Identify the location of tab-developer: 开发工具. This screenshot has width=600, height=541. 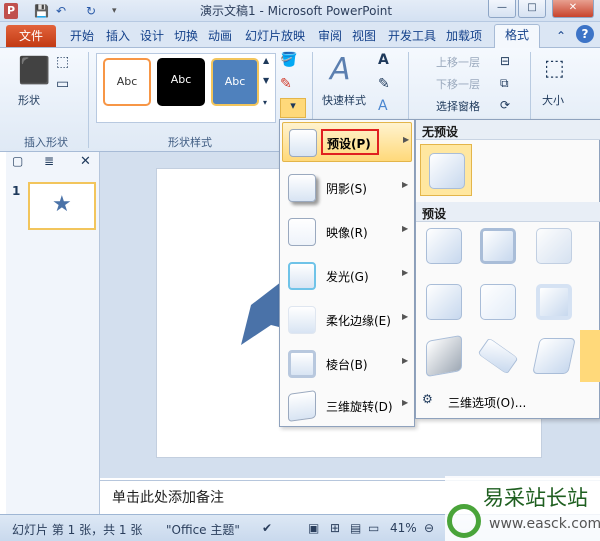
(412, 37).